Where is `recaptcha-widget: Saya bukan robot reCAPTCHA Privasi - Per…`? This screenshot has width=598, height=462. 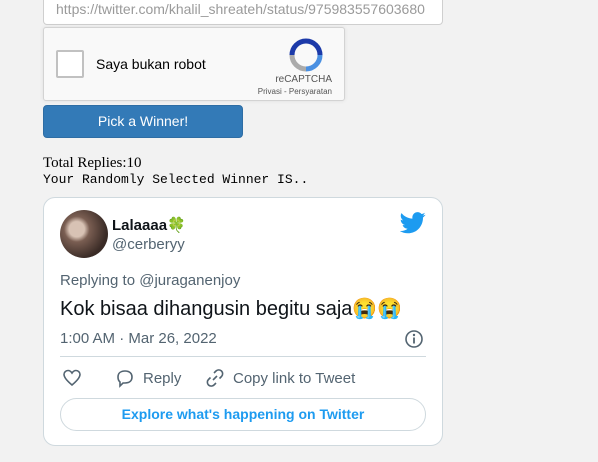
recaptcha-widget: Saya bukan robot reCAPTCHA Privasi - Per… is located at coordinates (194, 64).